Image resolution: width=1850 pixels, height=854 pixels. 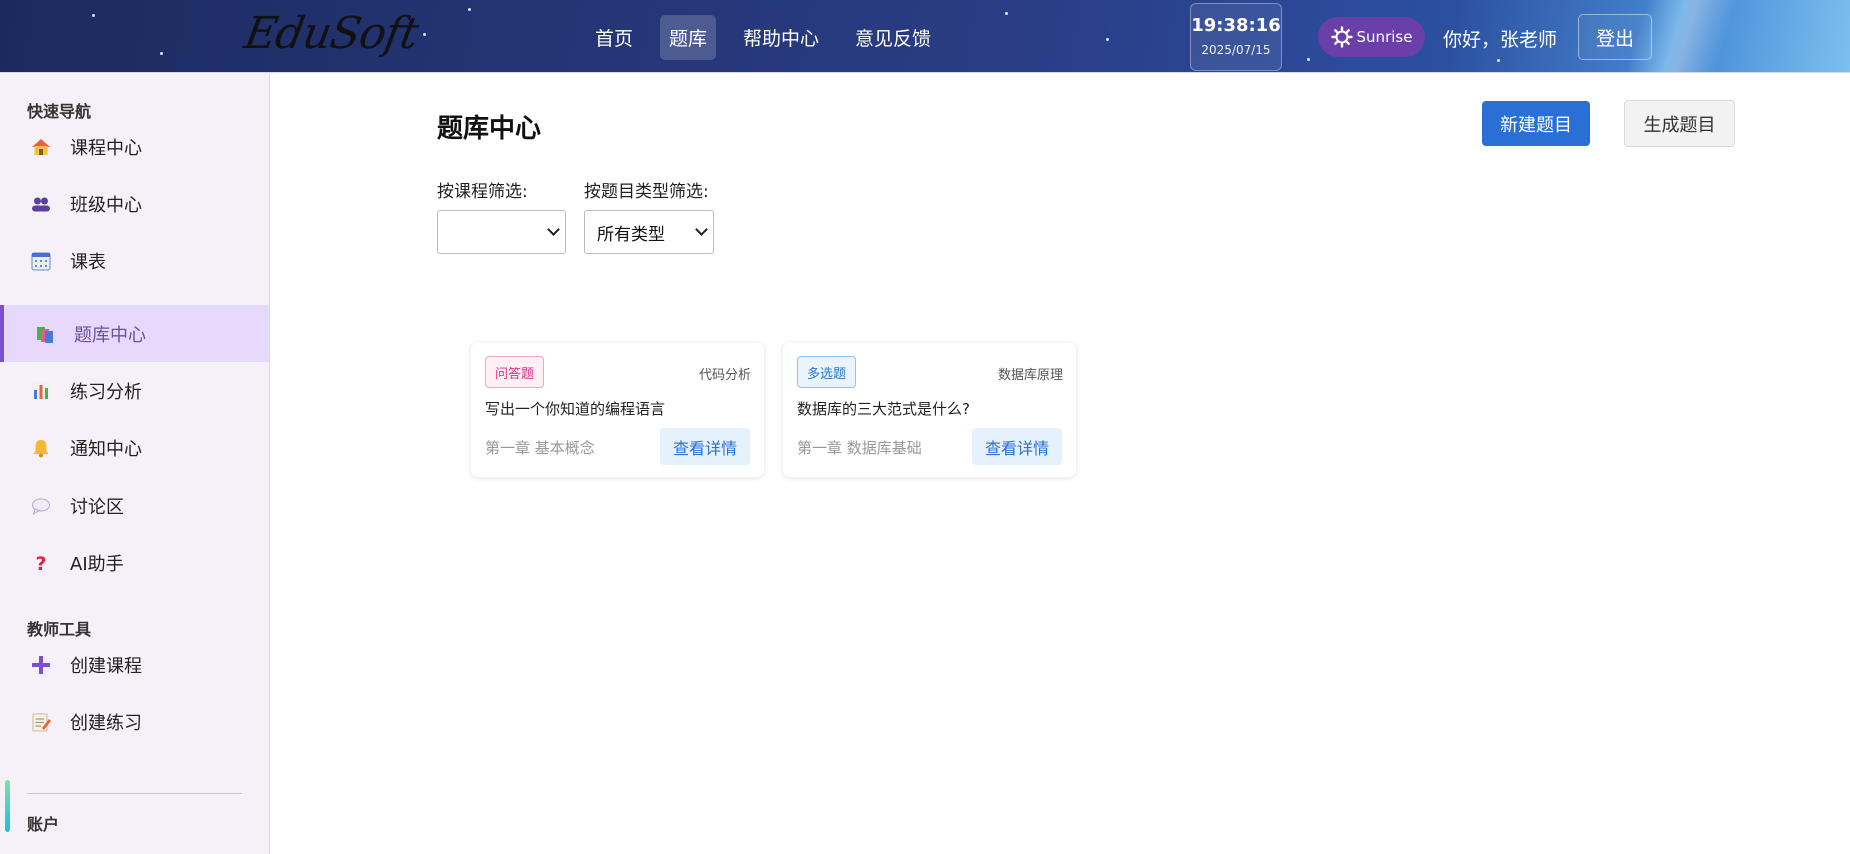 I want to click on question-course: 数据库原理, so click(x=1030, y=375).